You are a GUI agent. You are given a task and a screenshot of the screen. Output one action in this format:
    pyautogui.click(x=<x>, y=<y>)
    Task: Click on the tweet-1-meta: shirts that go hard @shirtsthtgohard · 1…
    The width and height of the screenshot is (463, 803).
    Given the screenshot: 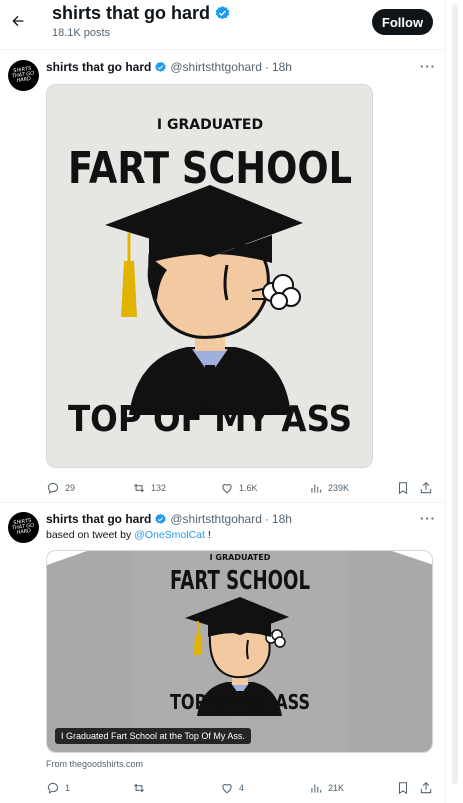 What is the action you would take?
    pyautogui.click(x=169, y=67)
    